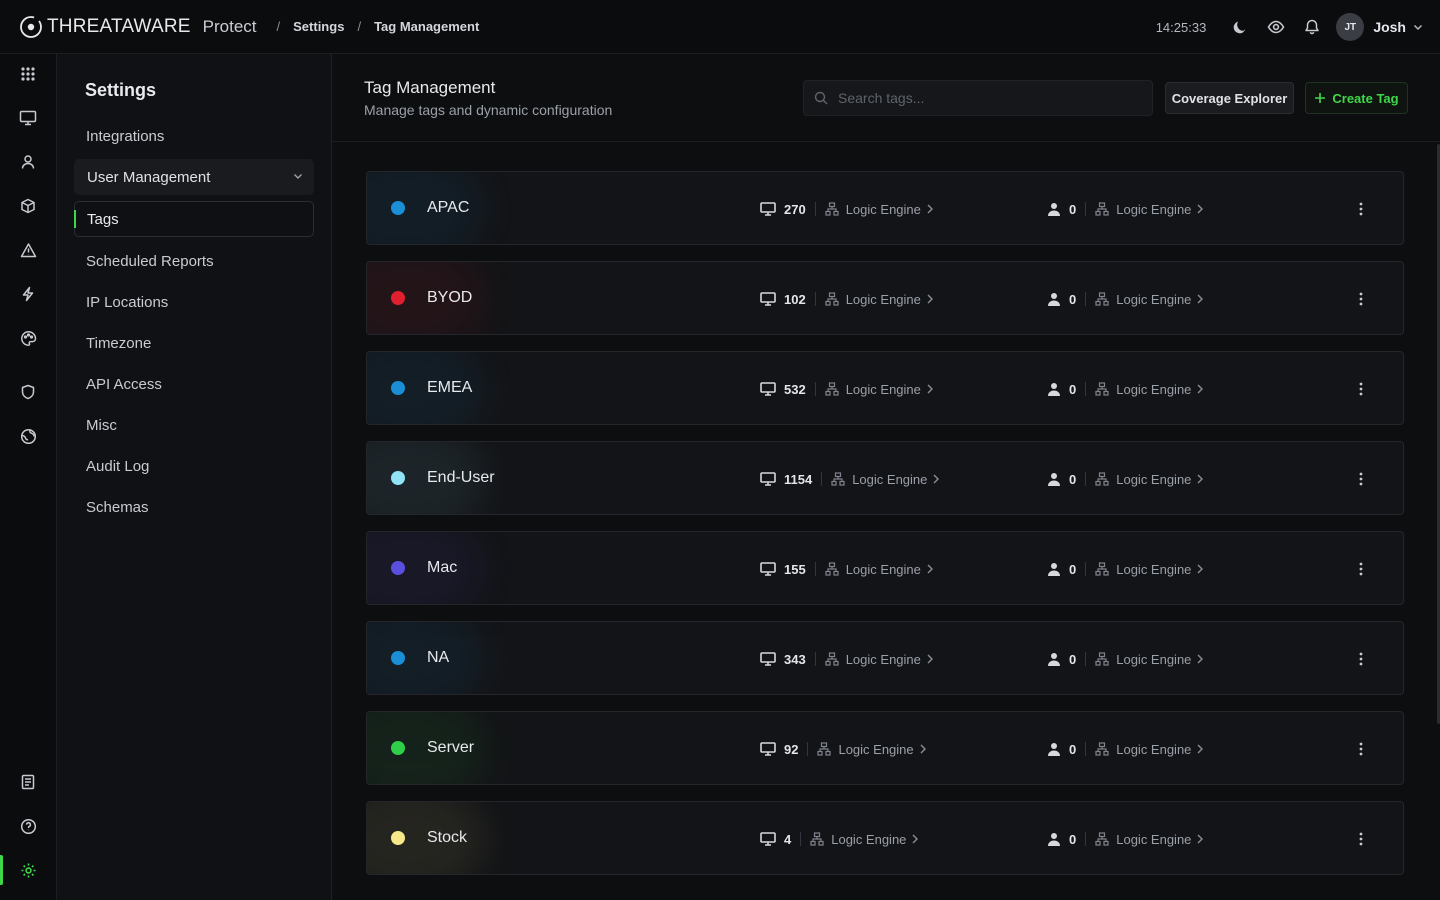 This screenshot has width=1440, height=900. Describe the element at coordinates (28, 118) in the screenshot. I see `monitor-icon` at that location.